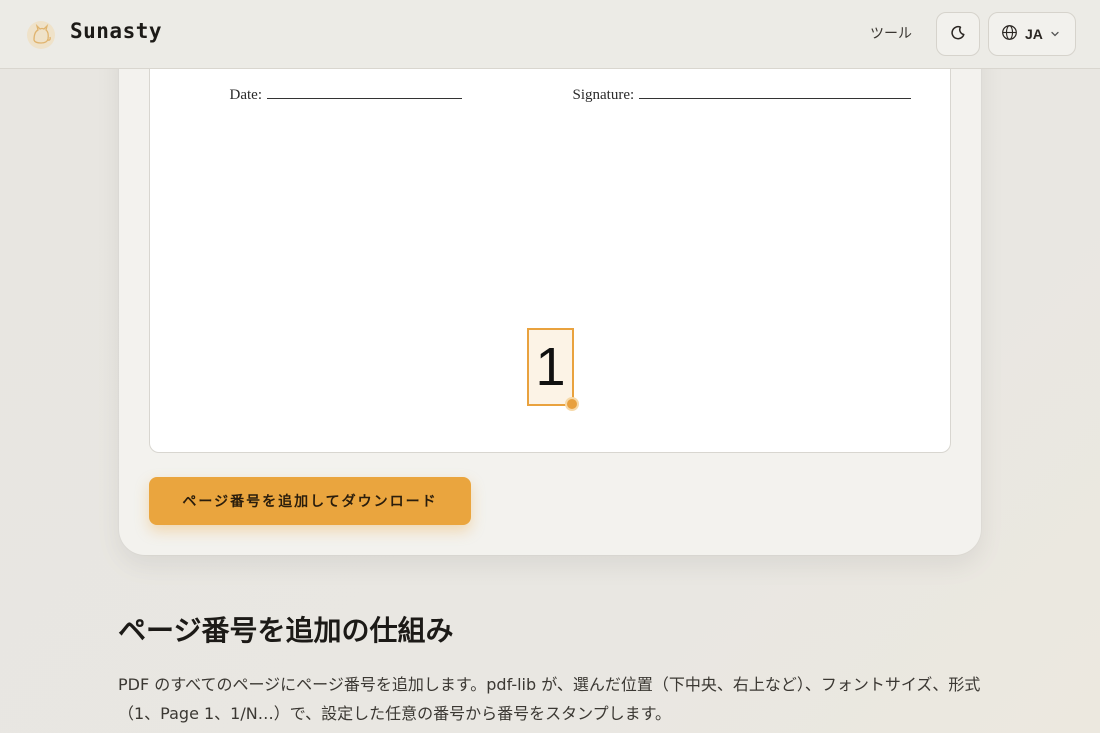 This screenshot has height=733, width=1100. Describe the element at coordinates (245, 95) in the screenshot. I see `pdf-date-label: Date:` at that location.